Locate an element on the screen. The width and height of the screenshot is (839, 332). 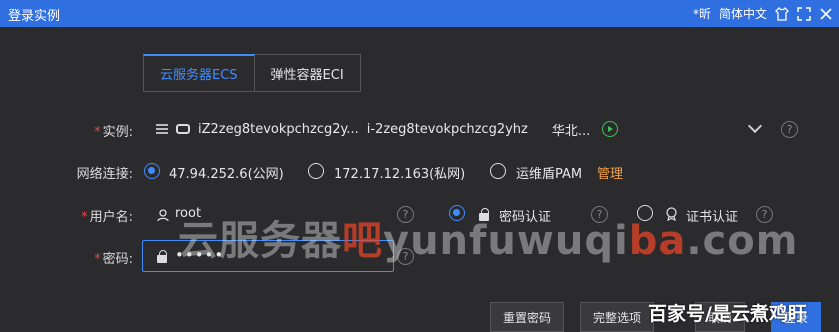
tab-ecs: 云服务器ECS is located at coordinates (199, 73).